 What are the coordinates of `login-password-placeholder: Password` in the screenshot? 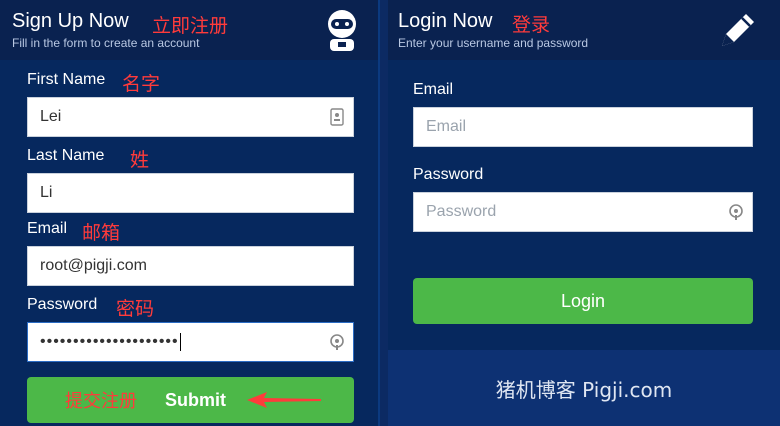 It's located at (461, 211).